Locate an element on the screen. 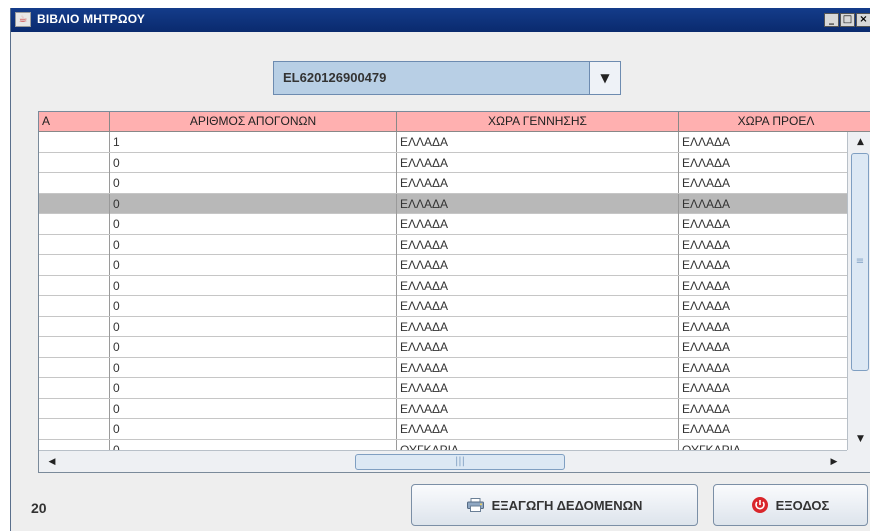 The width and height of the screenshot is (870, 531). record-count: 20 is located at coordinates (39, 508).